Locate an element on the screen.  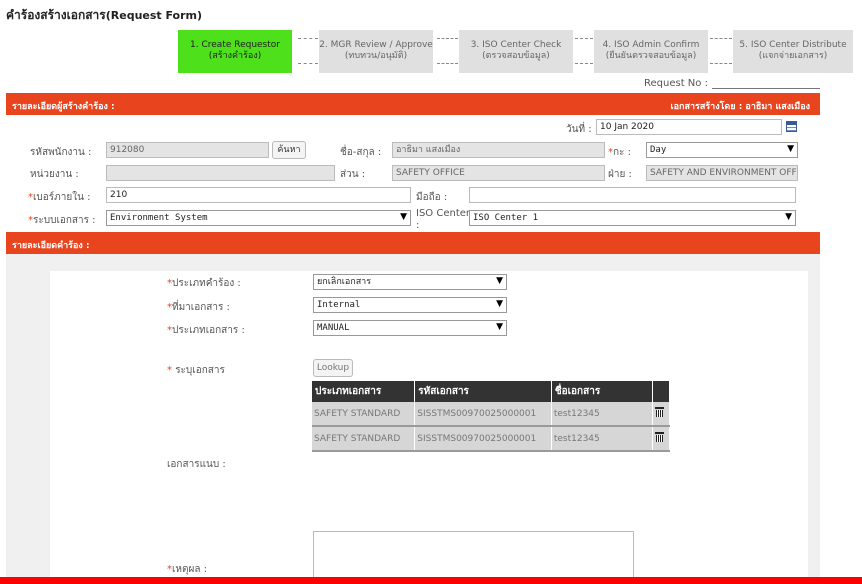
lookup-button: Lookup is located at coordinates (333, 368).